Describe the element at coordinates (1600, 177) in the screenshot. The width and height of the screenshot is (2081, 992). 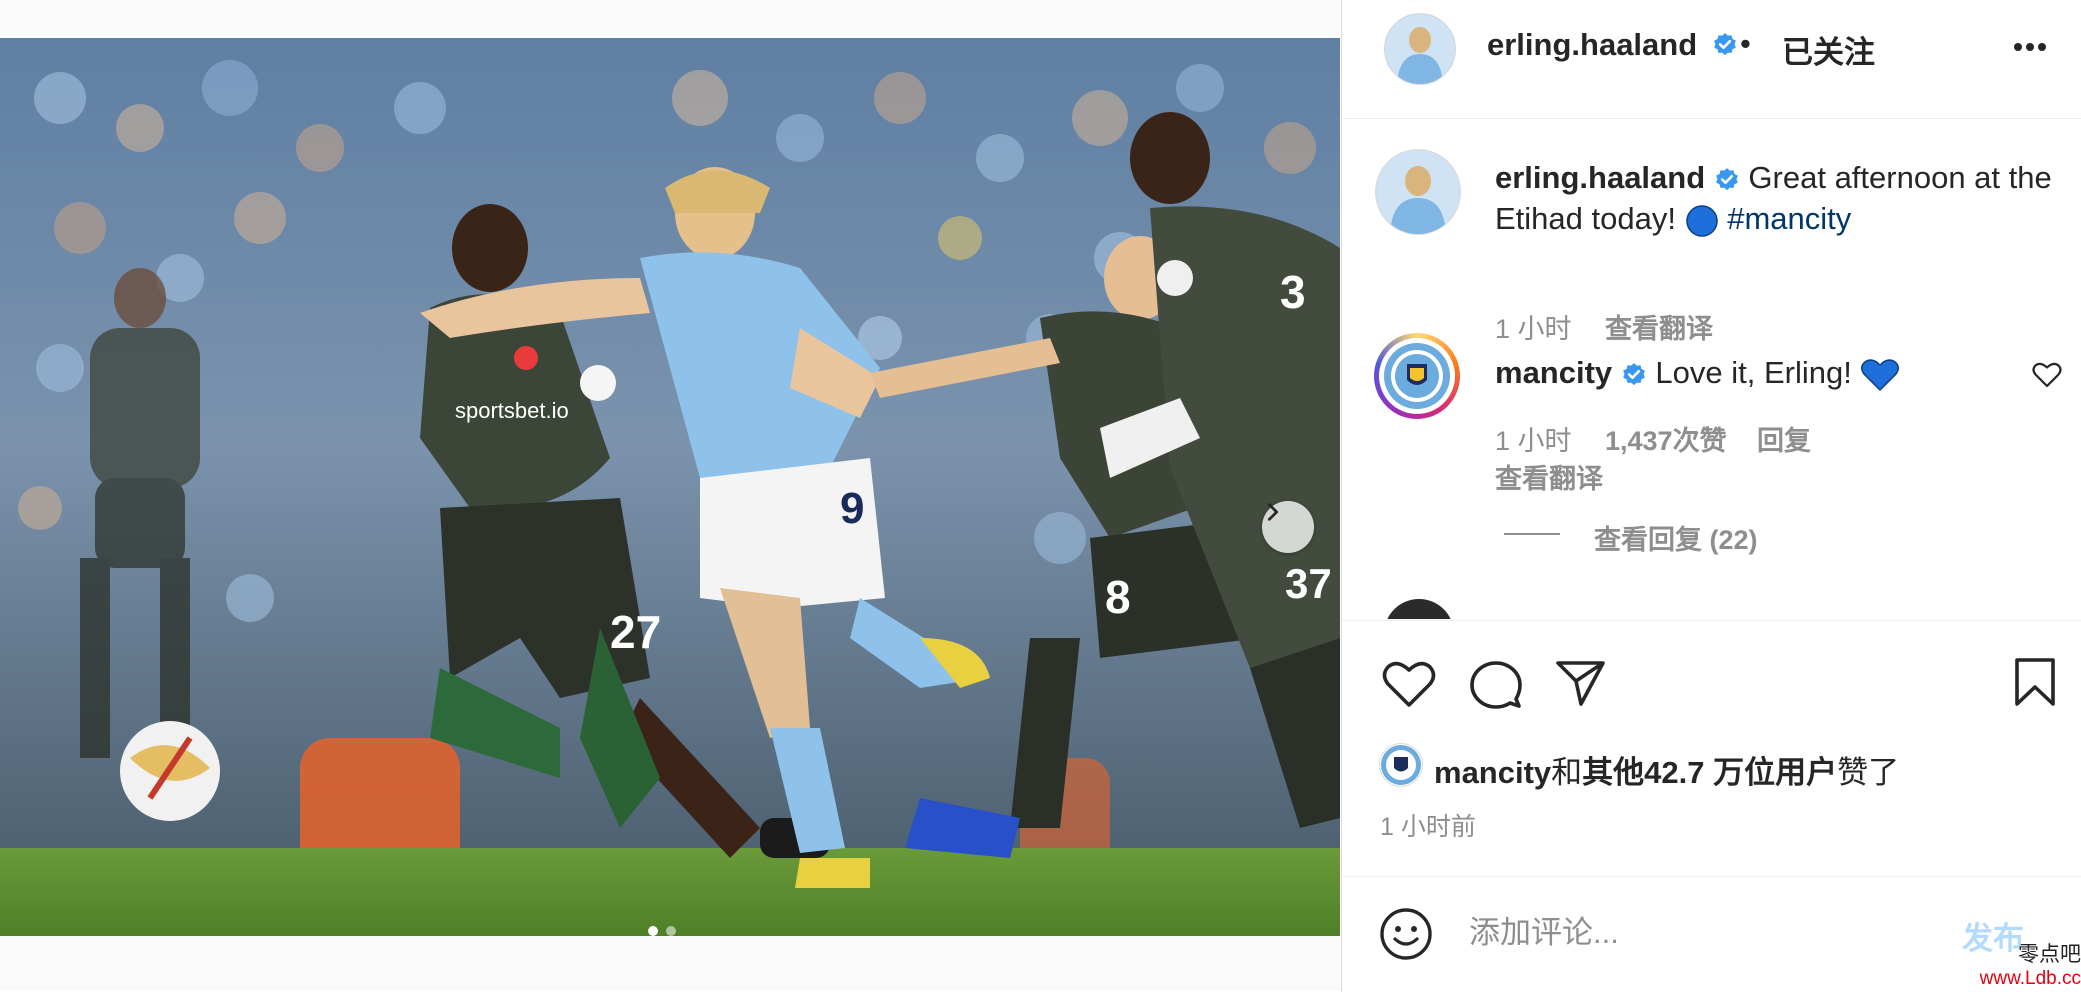
I see `caption-username: erling.haaland` at that location.